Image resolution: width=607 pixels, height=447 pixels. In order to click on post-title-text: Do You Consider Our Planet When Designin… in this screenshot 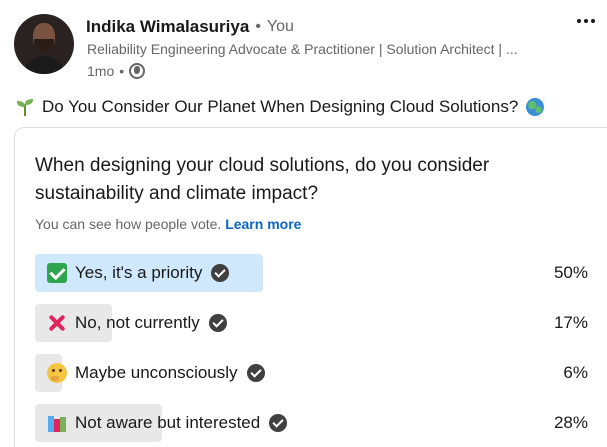, I will do `click(280, 106)`.